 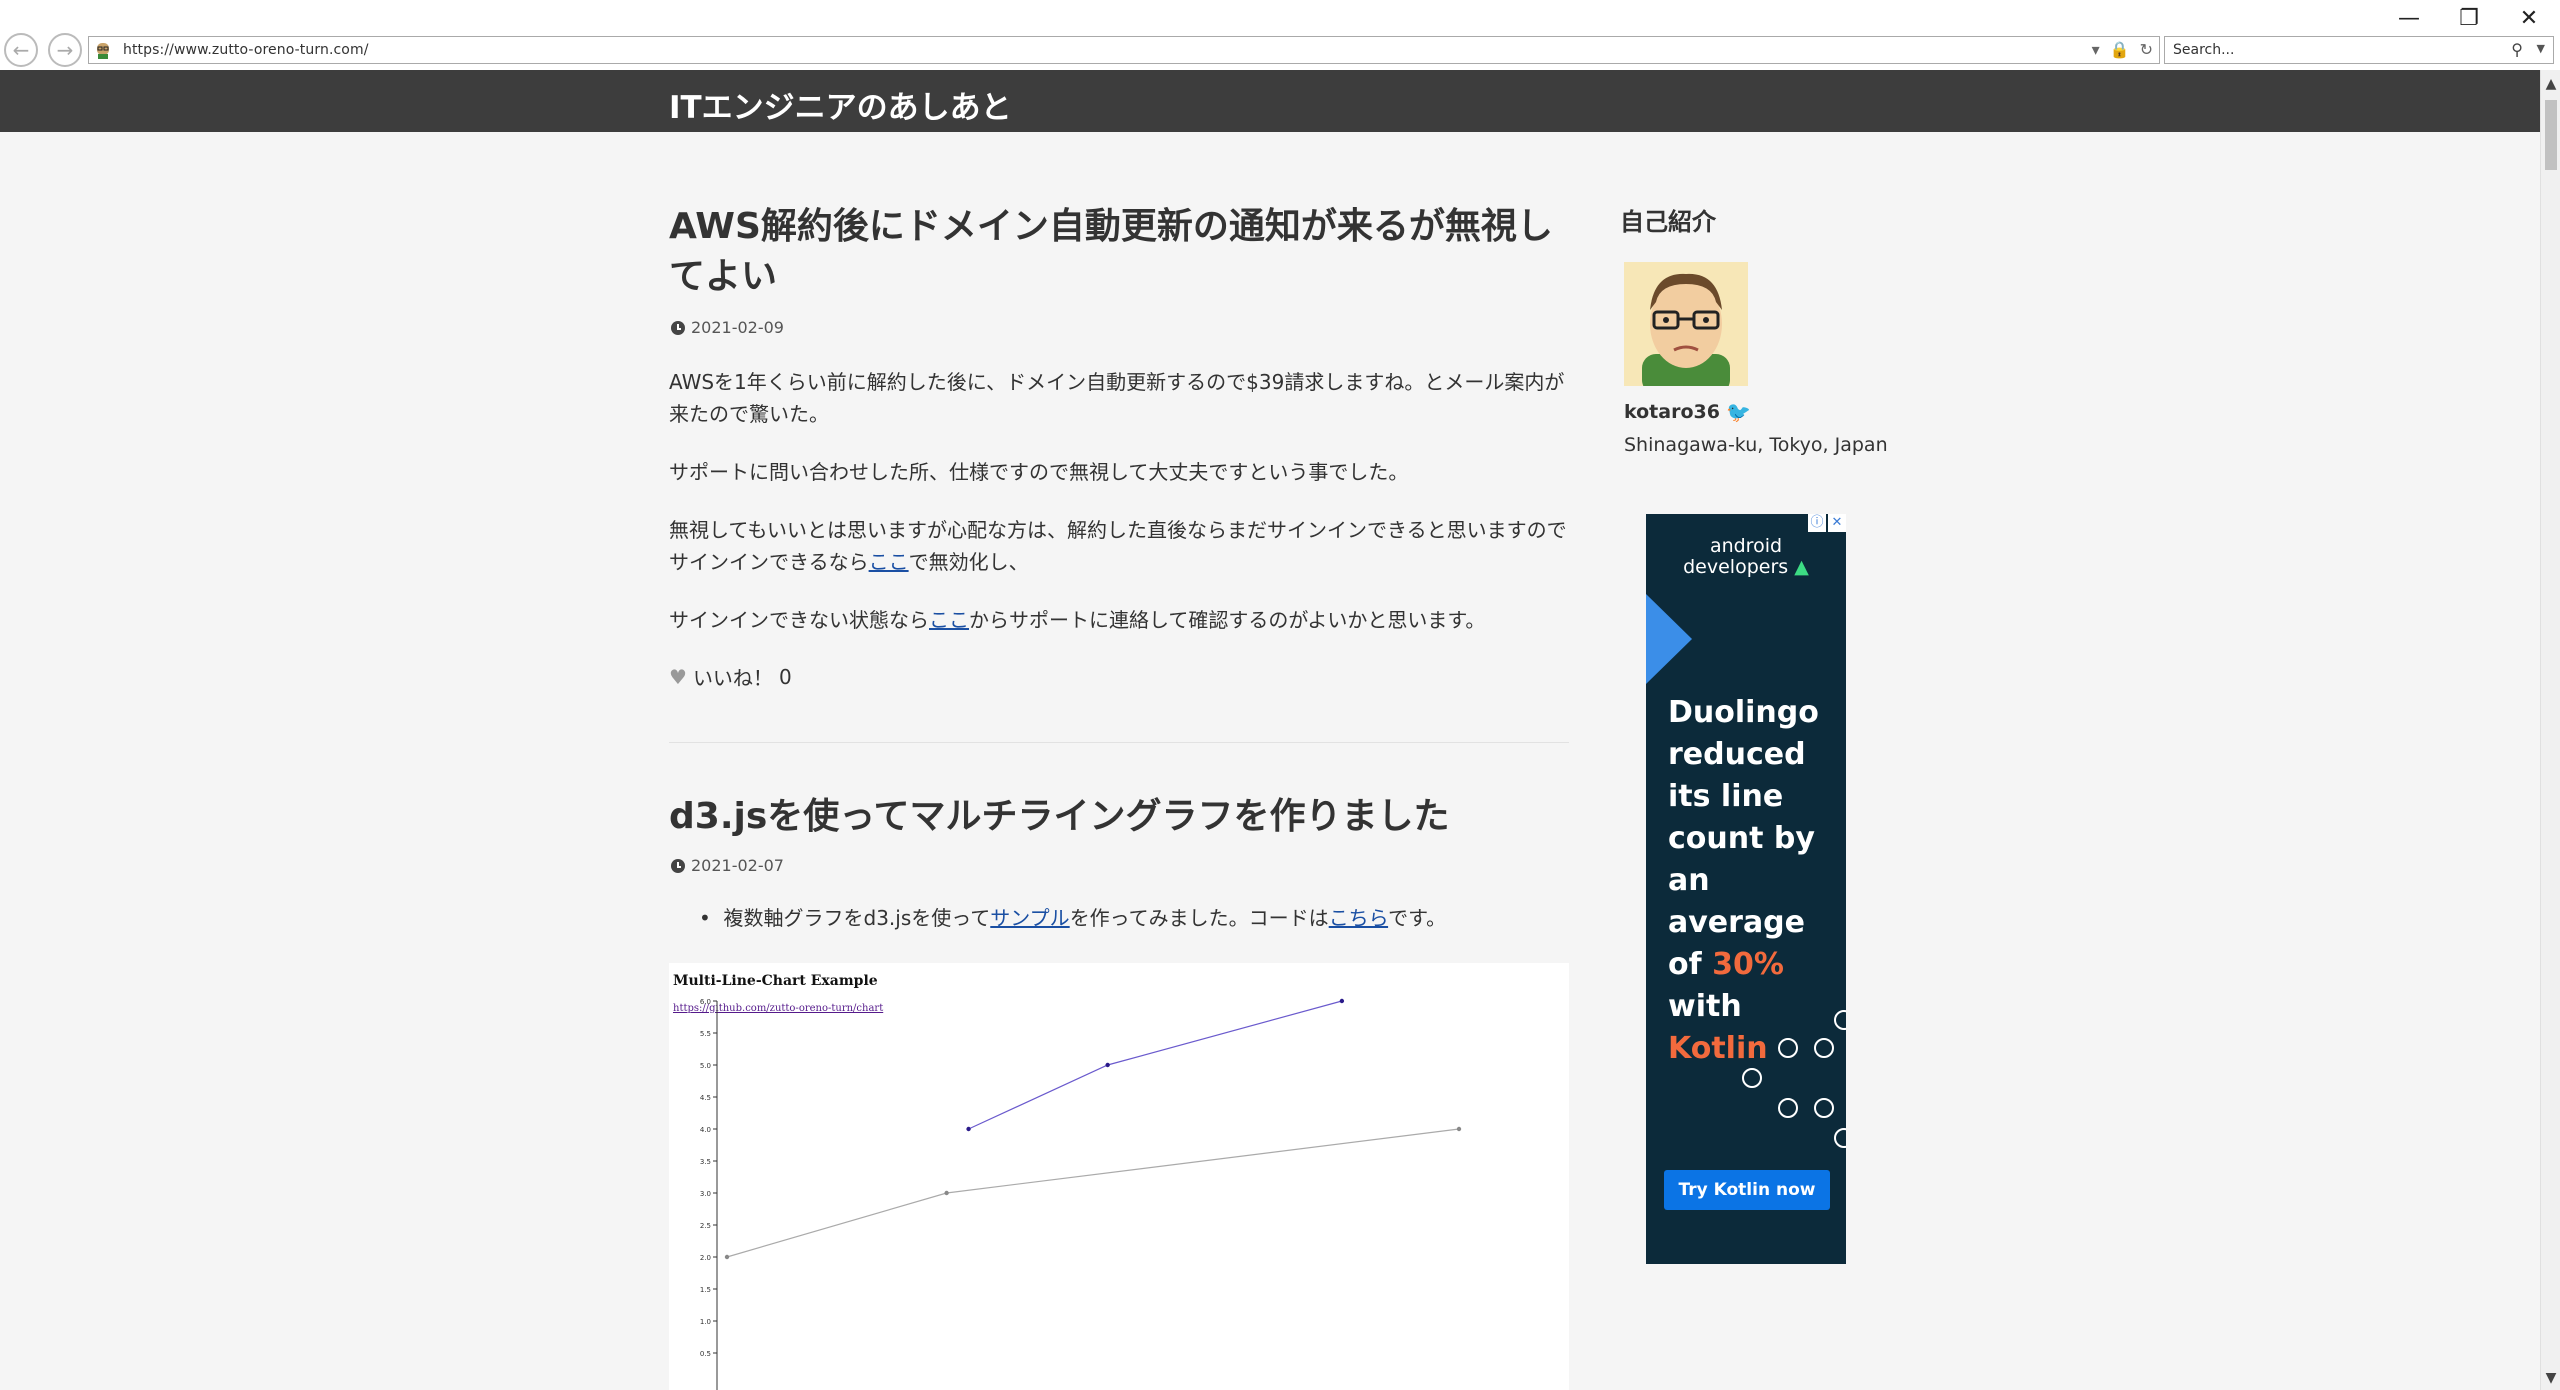 I want to click on list-item-text: 複数軸グラフをd3.jsを使って, so click(x=857, y=918).